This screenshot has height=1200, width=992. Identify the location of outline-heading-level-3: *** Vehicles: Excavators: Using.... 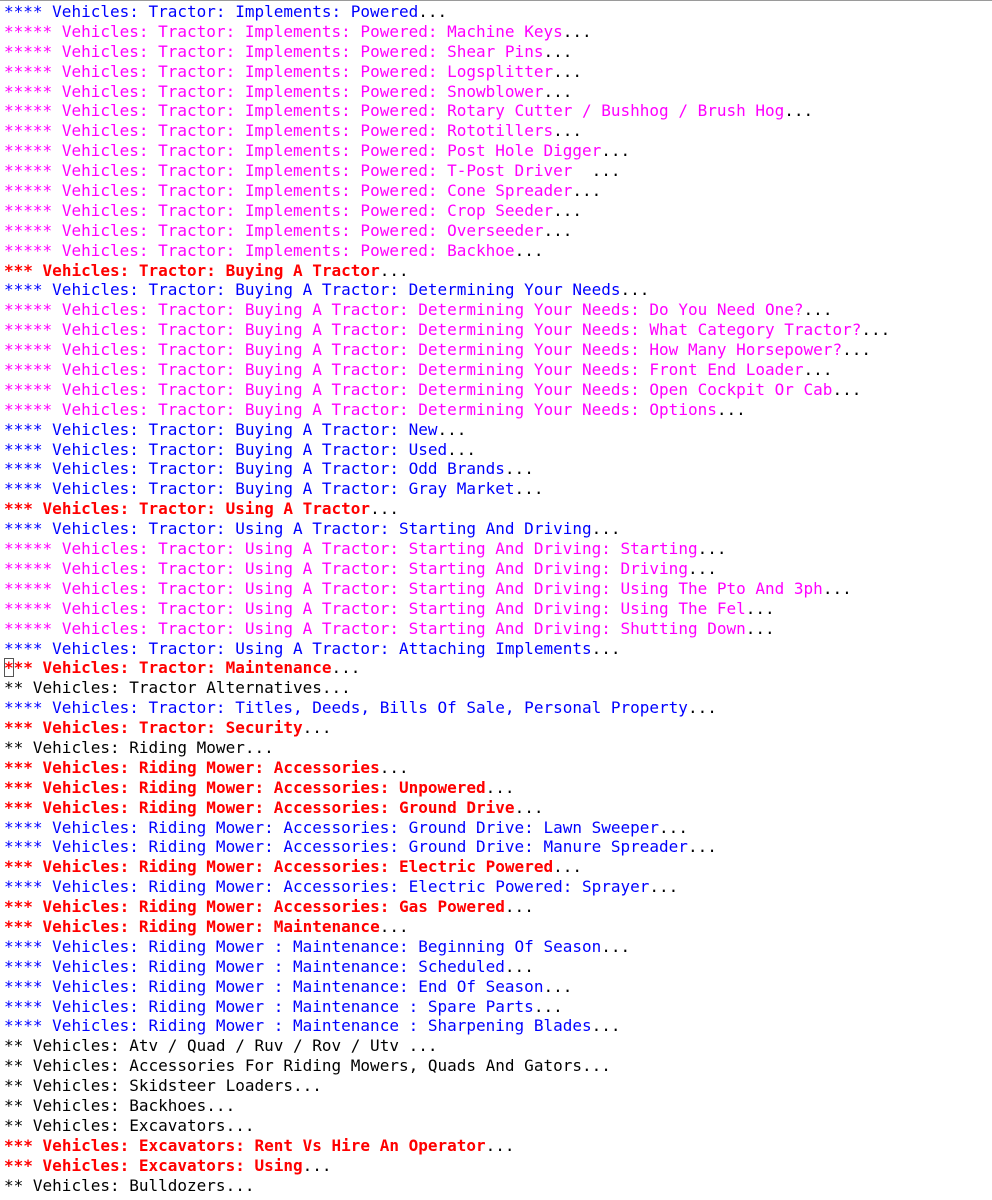
(496, 1166).